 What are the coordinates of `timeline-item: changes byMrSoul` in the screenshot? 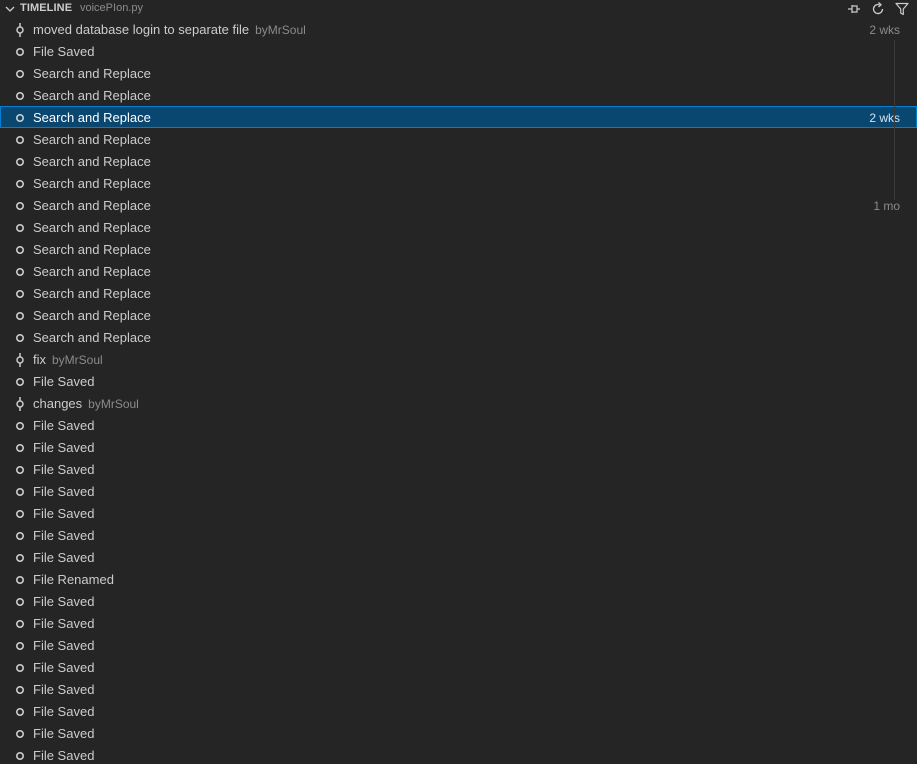 It's located at (458, 403).